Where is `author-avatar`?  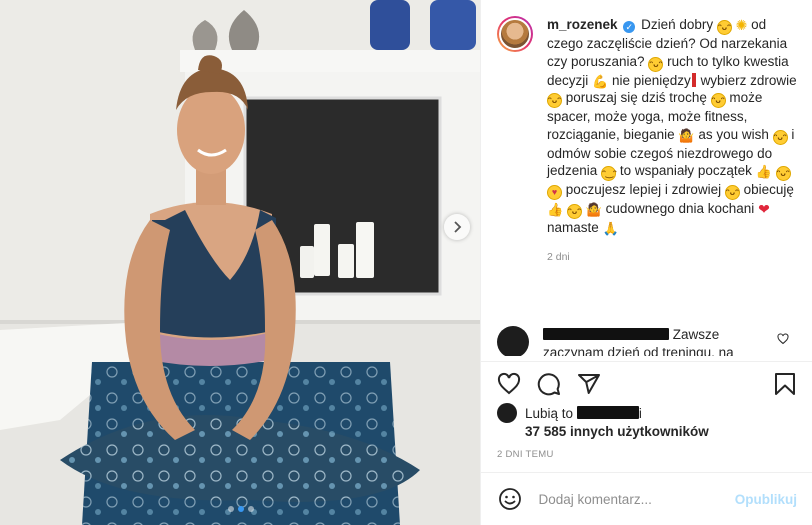
author-avatar is located at coordinates (515, 34).